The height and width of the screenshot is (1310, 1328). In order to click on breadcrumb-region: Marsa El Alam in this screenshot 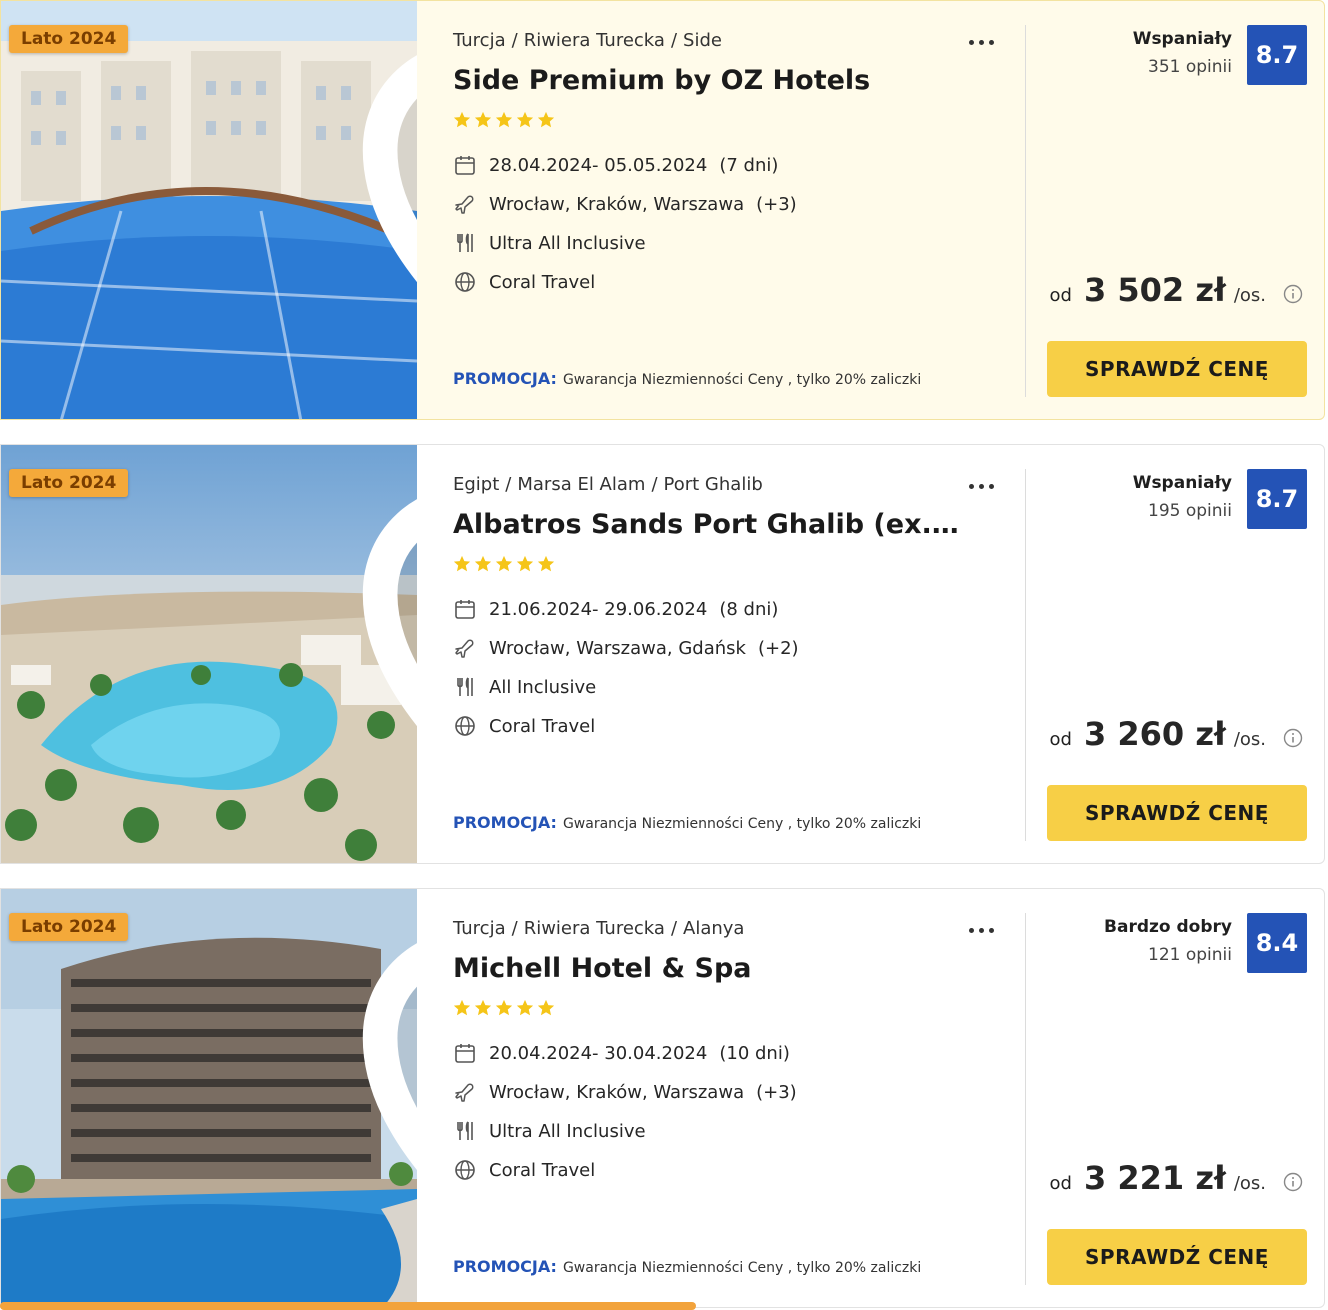, I will do `click(581, 484)`.